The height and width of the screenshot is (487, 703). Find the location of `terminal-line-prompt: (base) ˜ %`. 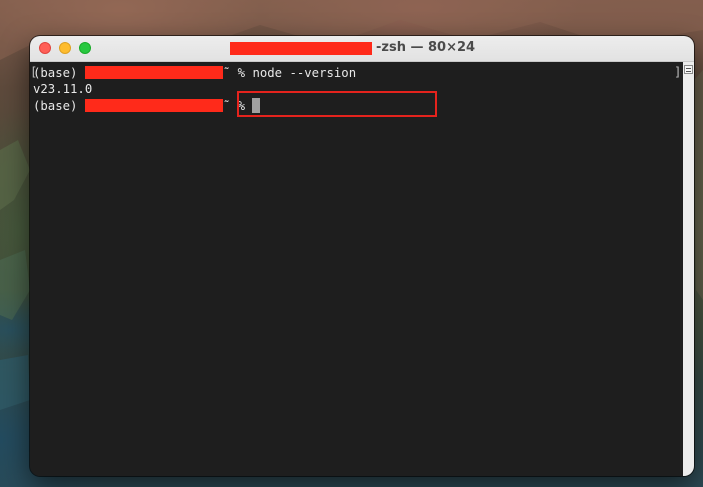

terminal-line-prompt: (base) ˜ % is located at coordinates (147, 106).